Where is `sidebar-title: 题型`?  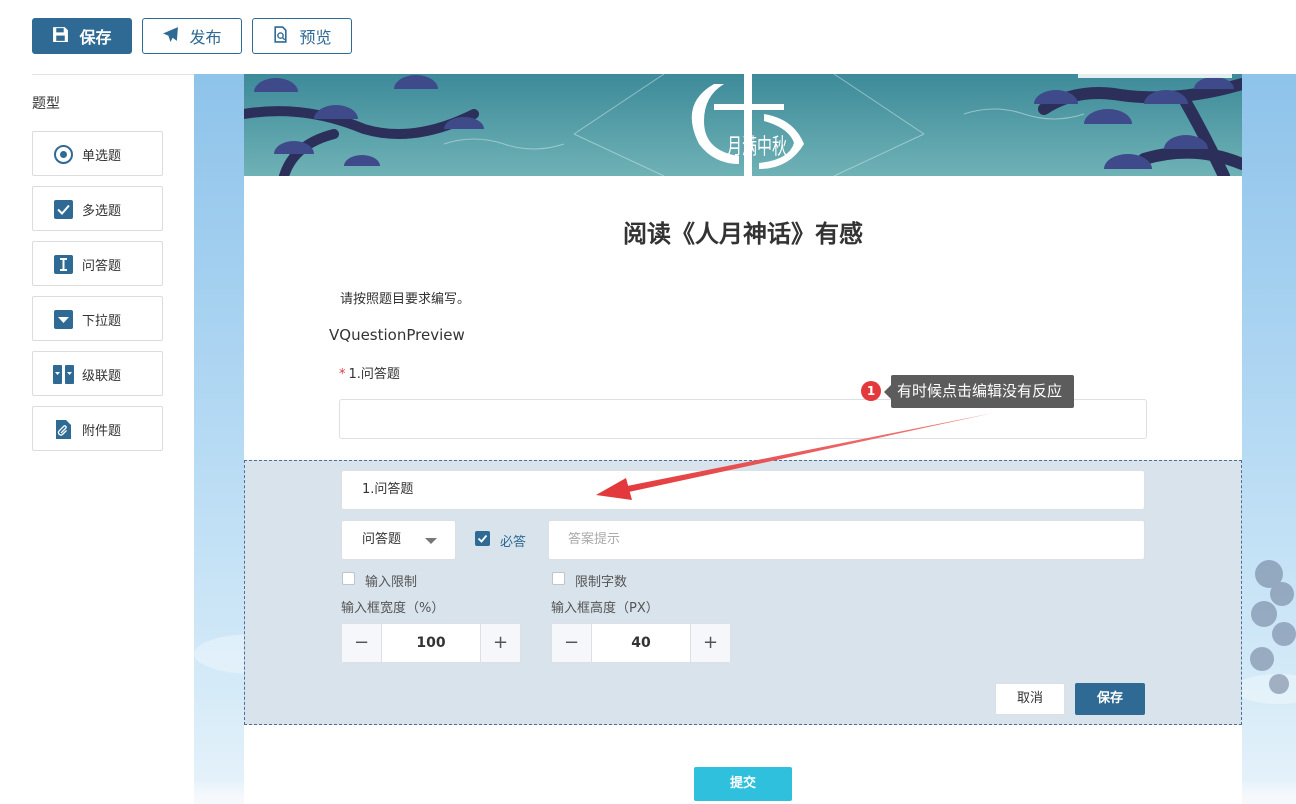 sidebar-title: 题型 is located at coordinates (46, 104).